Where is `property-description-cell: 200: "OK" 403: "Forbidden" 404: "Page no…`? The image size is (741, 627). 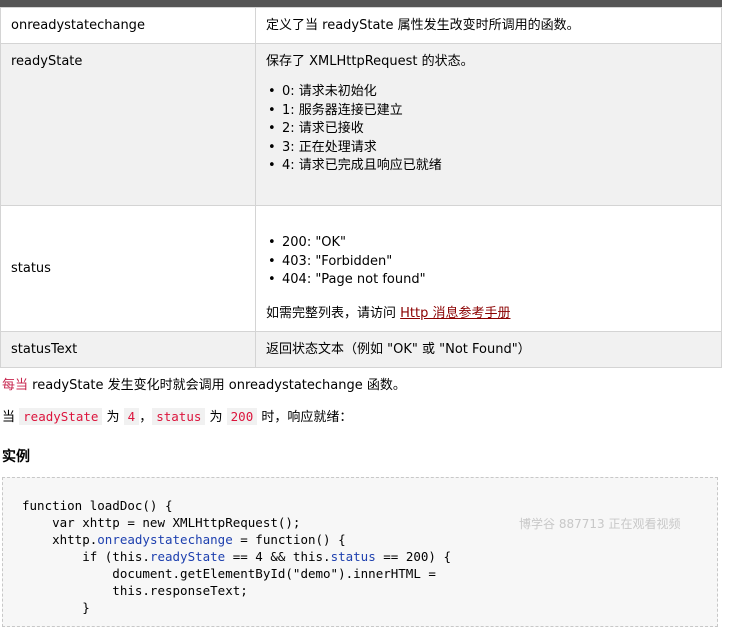 property-description-cell: 200: "OK" 403: "Forbidden" 404: "Page no… is located at coordinates (488, 268).